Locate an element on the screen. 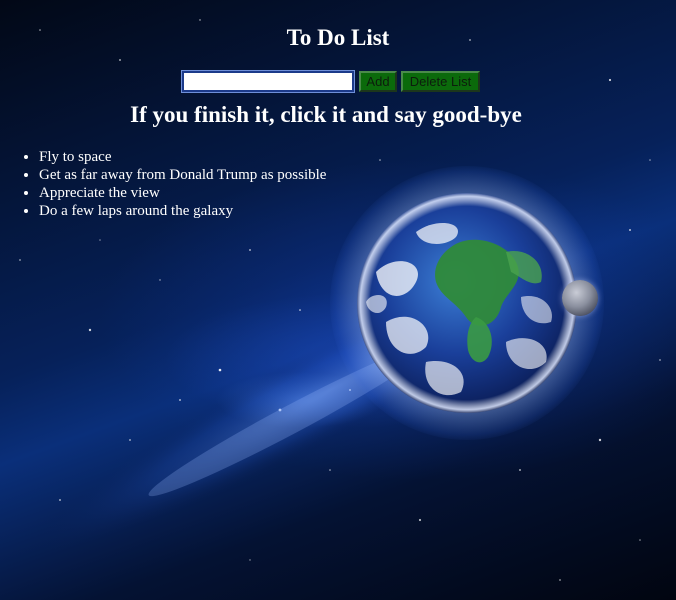 The height and width of the screenshot is (600, 676). todo-item: Fly to space is located at coordinates (182, 157).